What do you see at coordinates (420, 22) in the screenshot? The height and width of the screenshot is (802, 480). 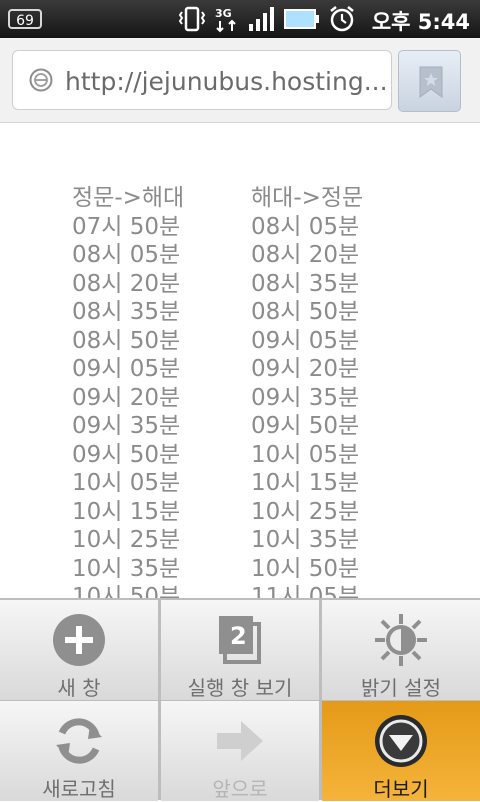 I see `clock: 오후 5:44` at bounding box center [420, 22].